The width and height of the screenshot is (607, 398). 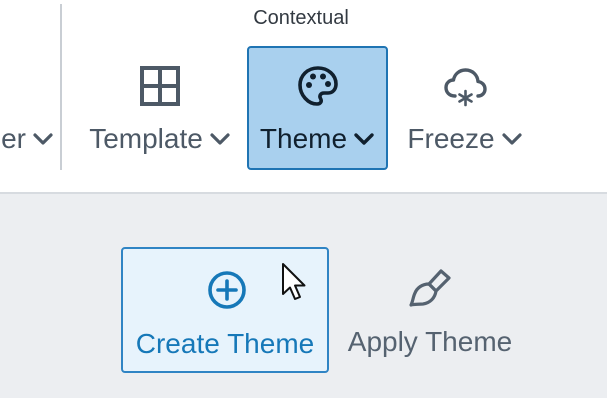 I want to click on plus-circle-icon, so click(x=227, y=290).